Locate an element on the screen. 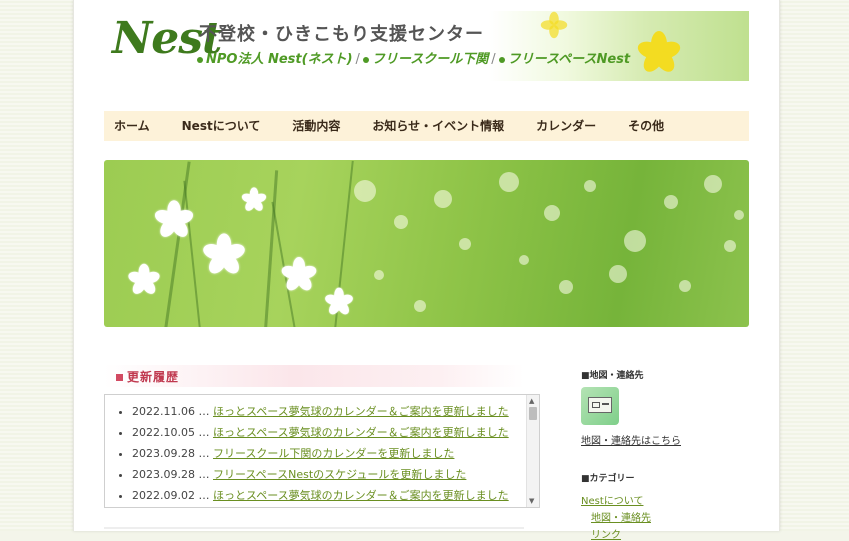 This screenshot has width=849, height=541. nav-item-news: お知らせ・イベント情報 is located at coordinates (438, 126).